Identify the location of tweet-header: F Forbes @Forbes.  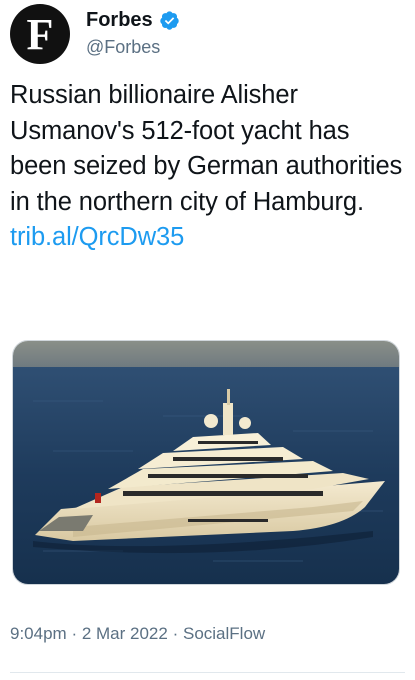
(207, 35).